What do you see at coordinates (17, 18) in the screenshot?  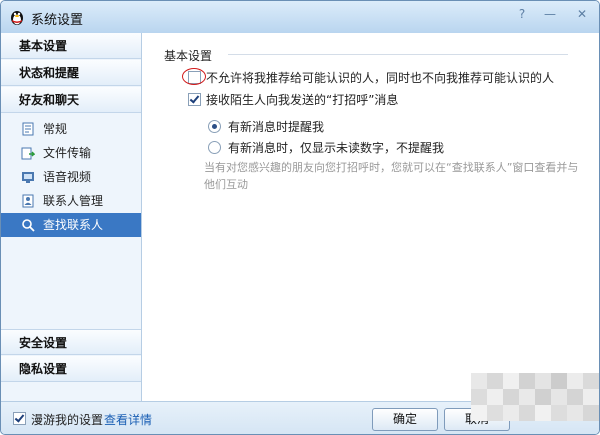 I see `qq-penguin-icon` at bounding box center [17, 18].